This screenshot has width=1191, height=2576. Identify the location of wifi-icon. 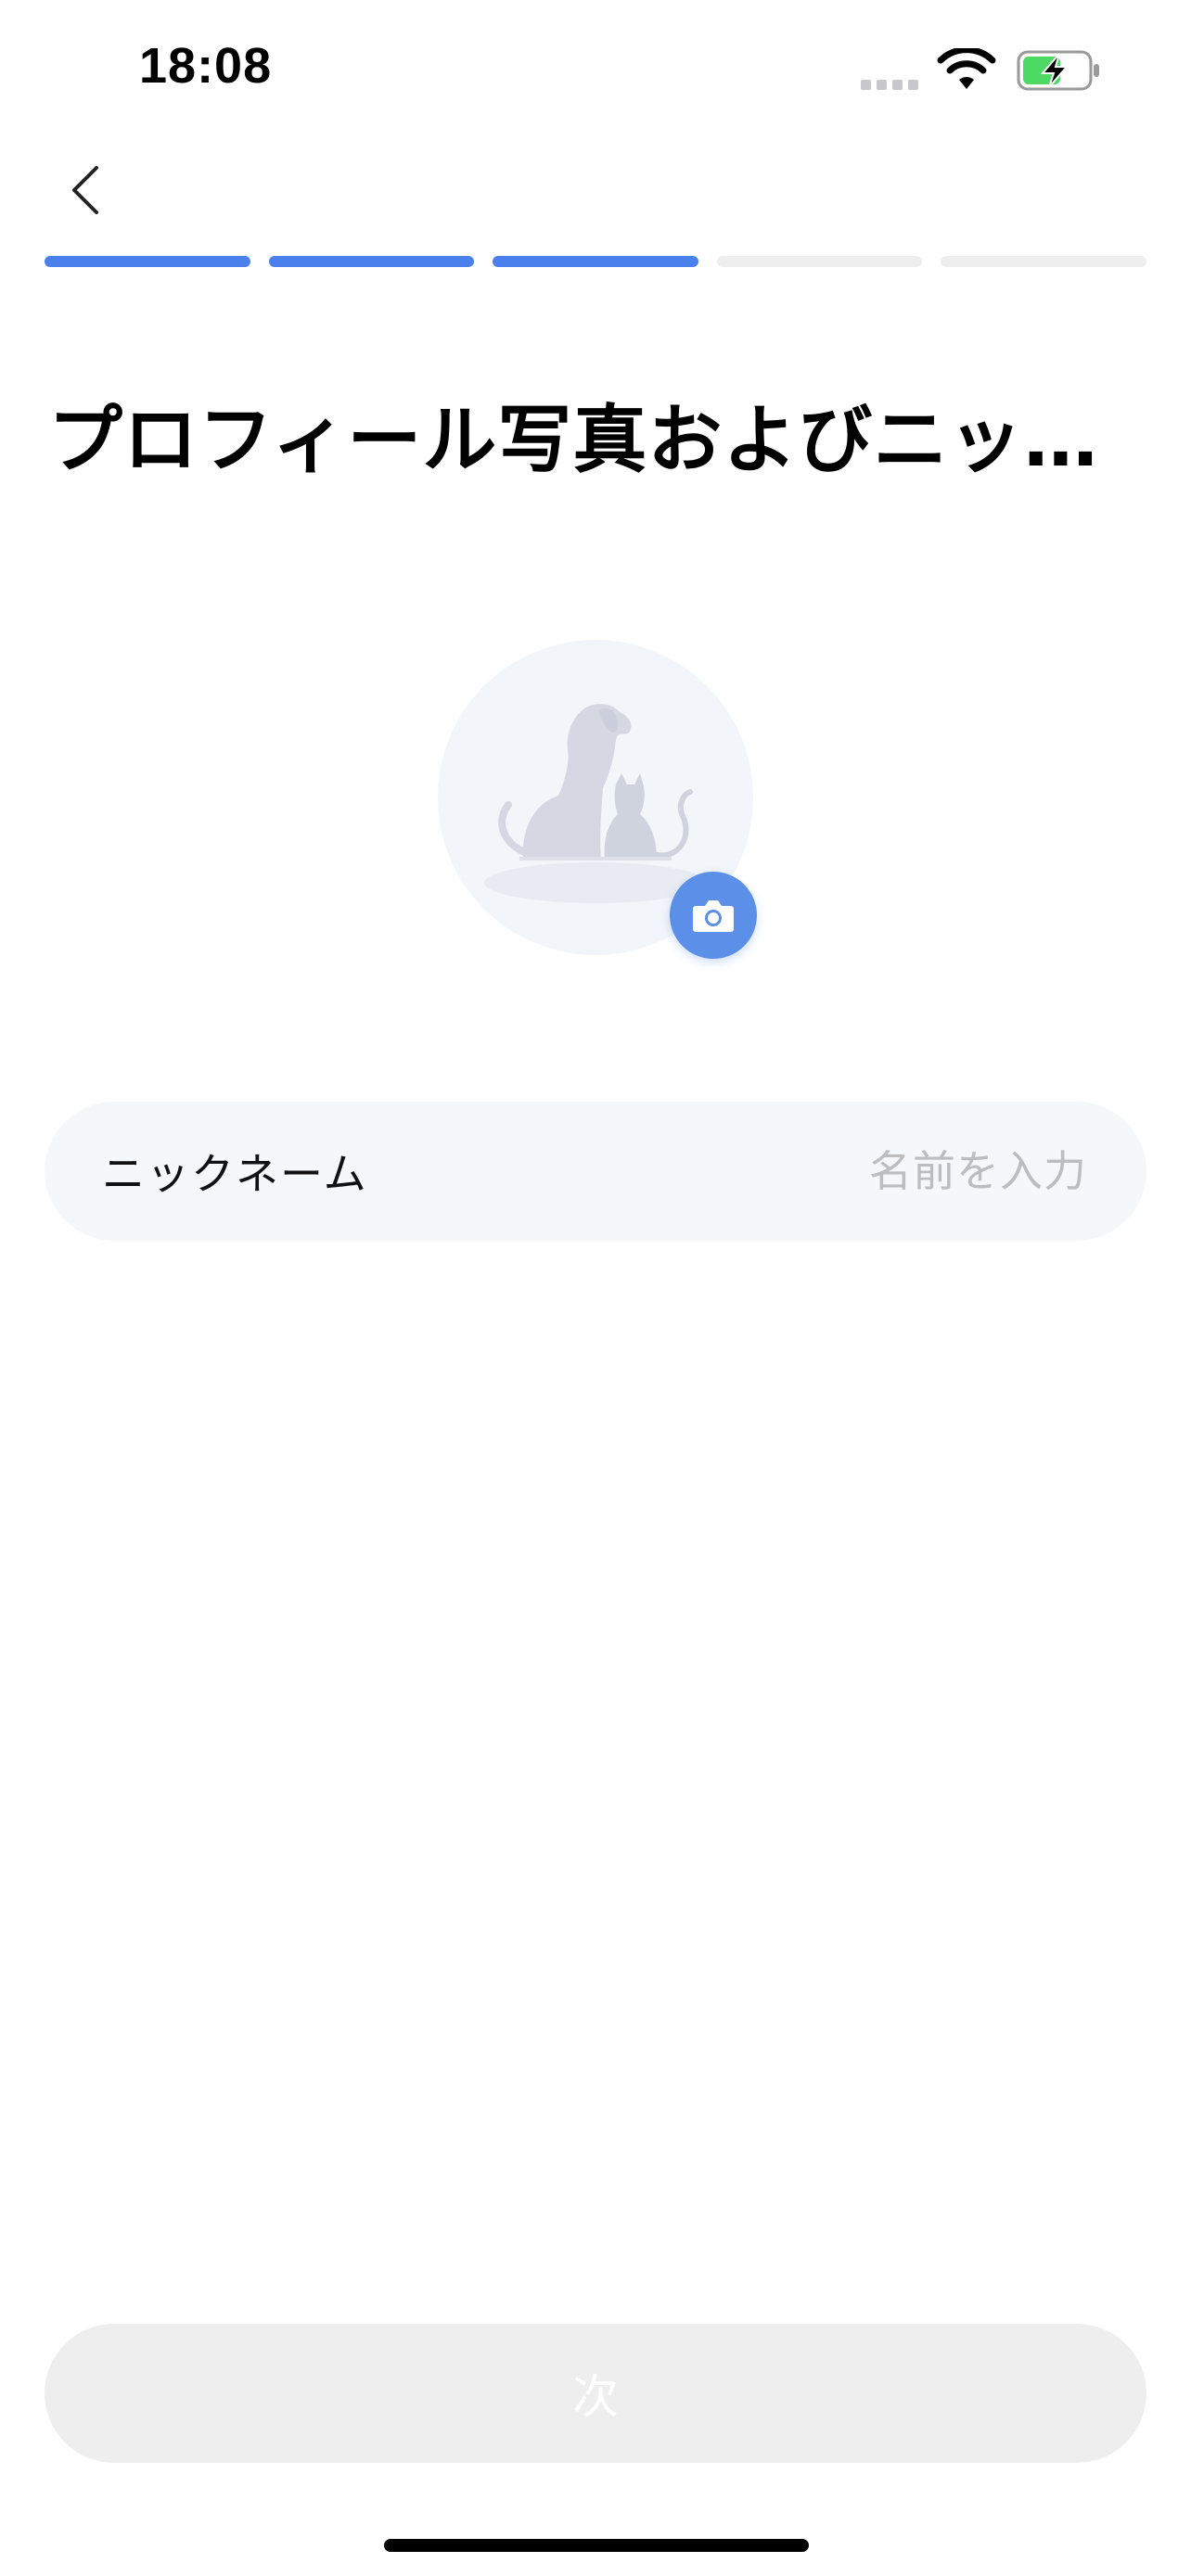
(966, 68).